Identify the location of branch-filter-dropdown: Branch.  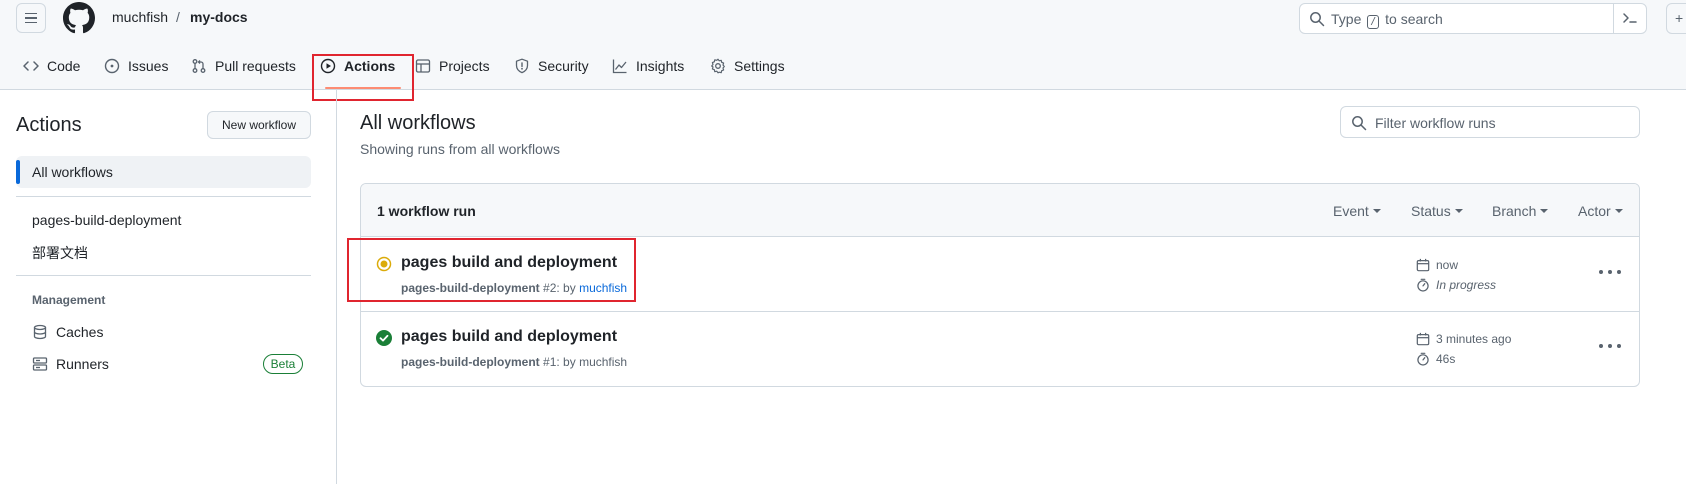
(1520, 211).